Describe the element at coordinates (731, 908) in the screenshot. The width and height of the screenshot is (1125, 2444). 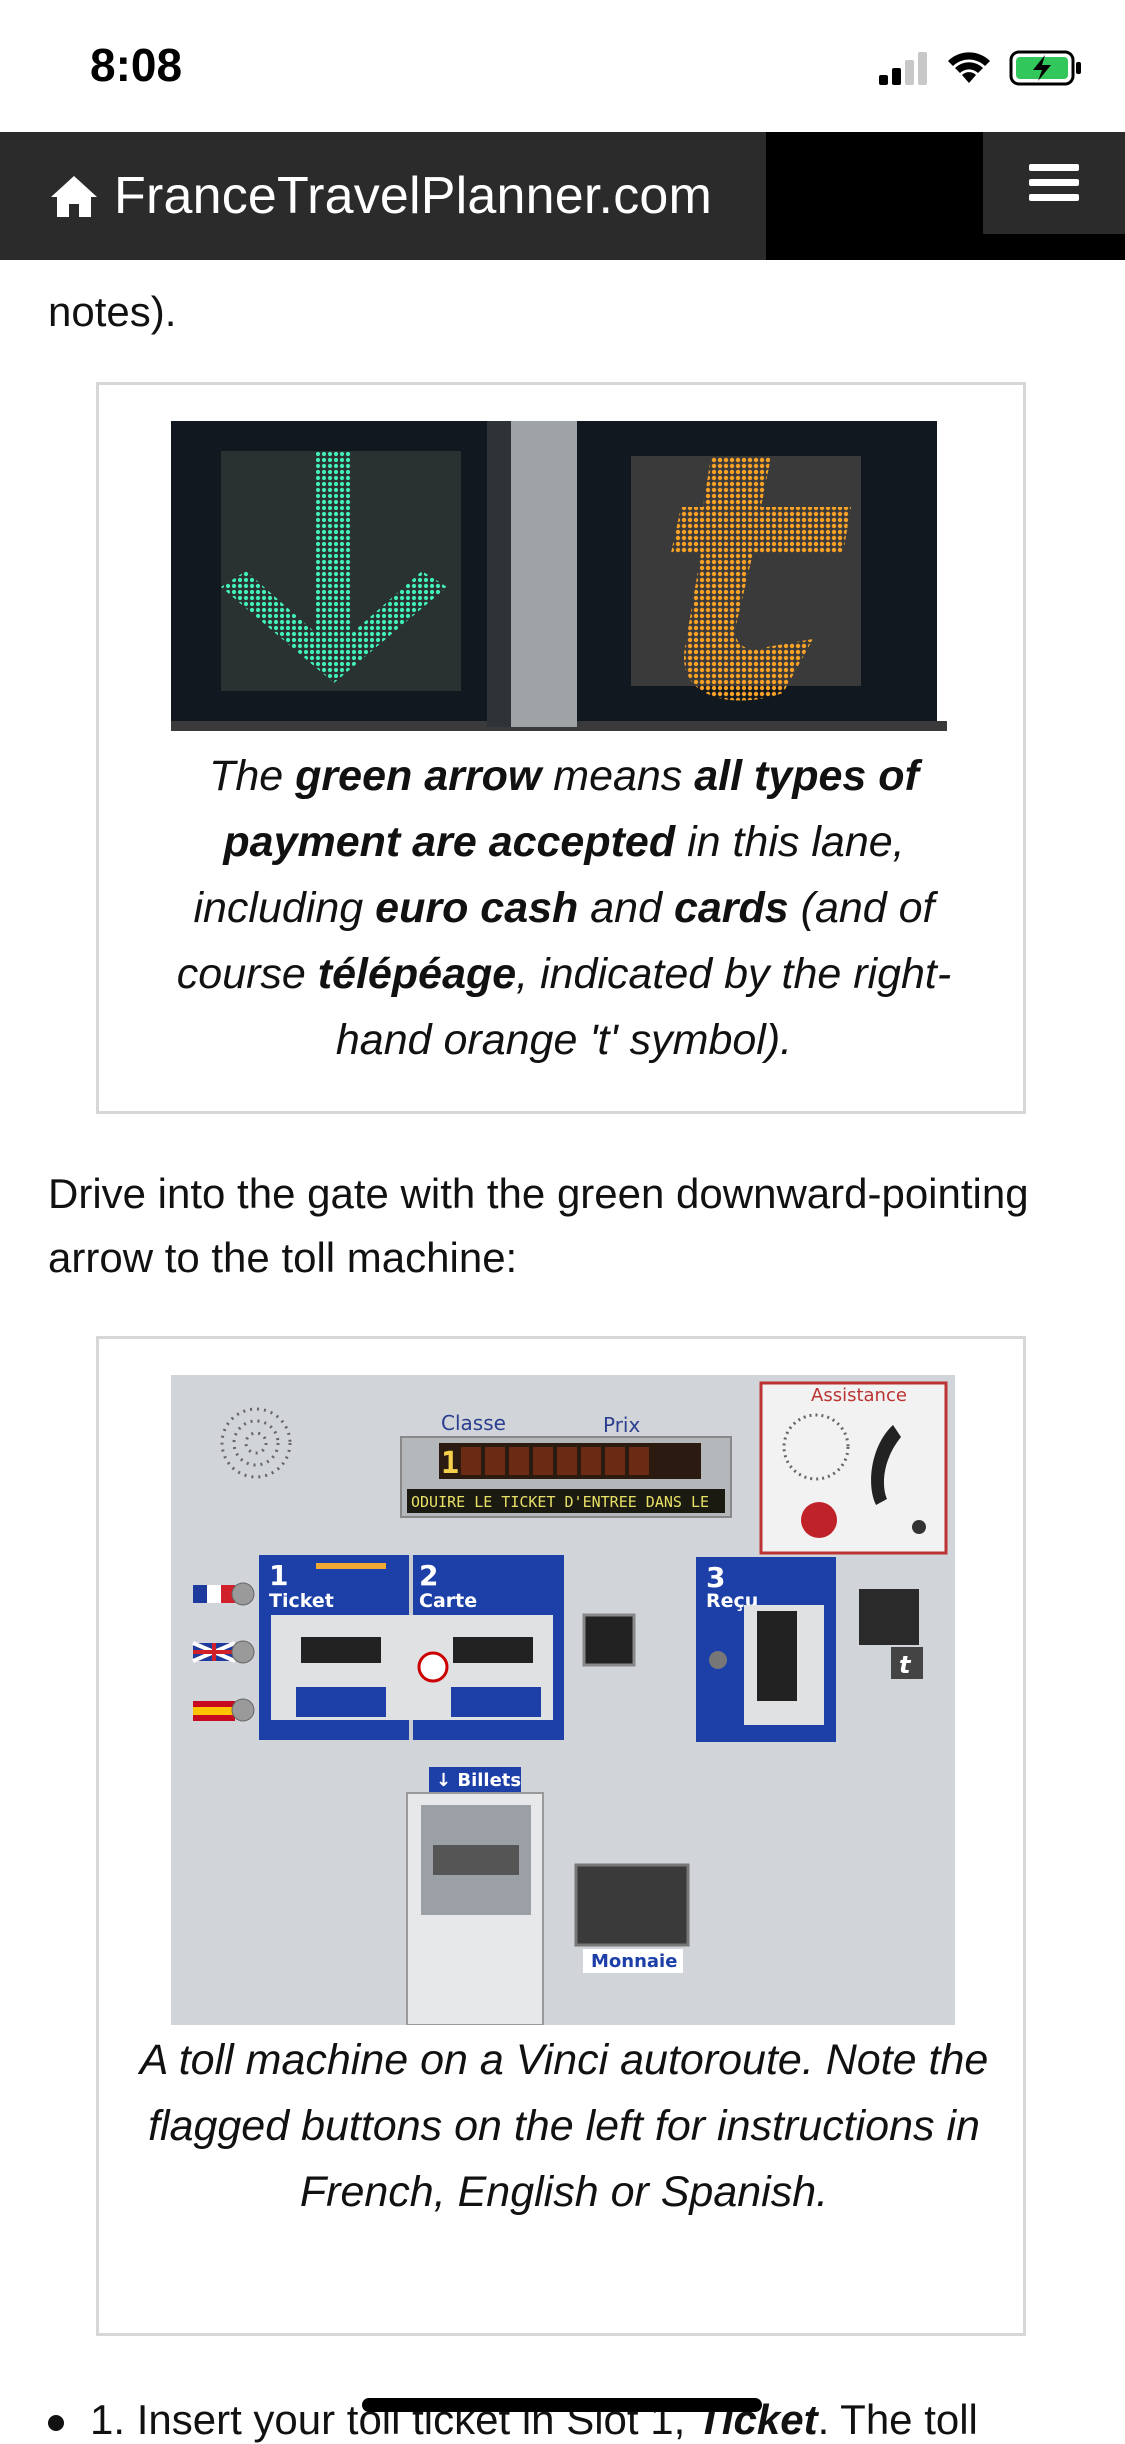
I see `caption-segment: cards` at that location.